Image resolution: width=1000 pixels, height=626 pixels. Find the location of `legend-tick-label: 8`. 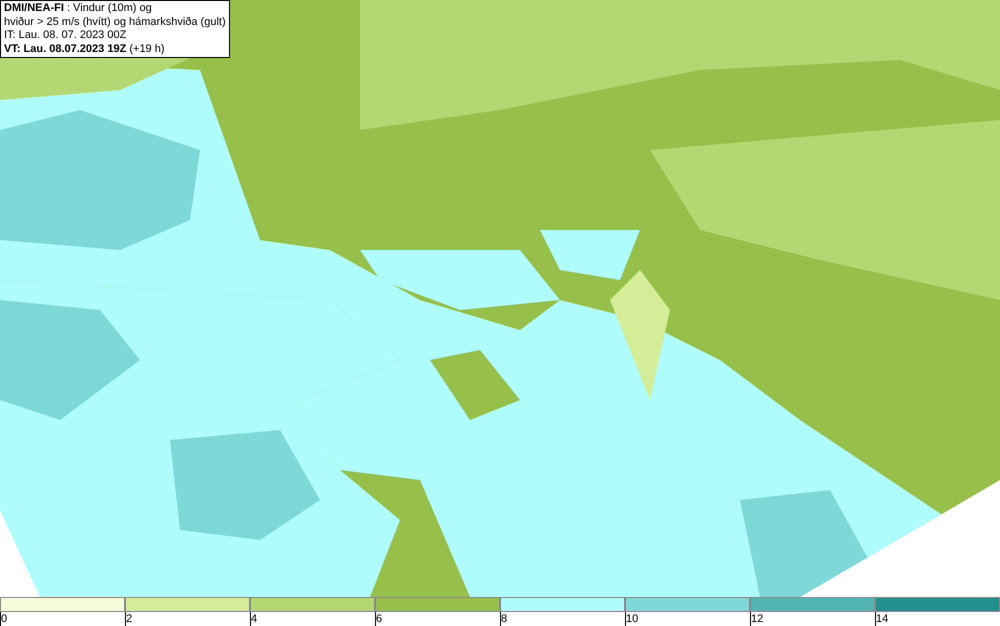

legend-tick-label: 8 is located at coordinates (504, 619).